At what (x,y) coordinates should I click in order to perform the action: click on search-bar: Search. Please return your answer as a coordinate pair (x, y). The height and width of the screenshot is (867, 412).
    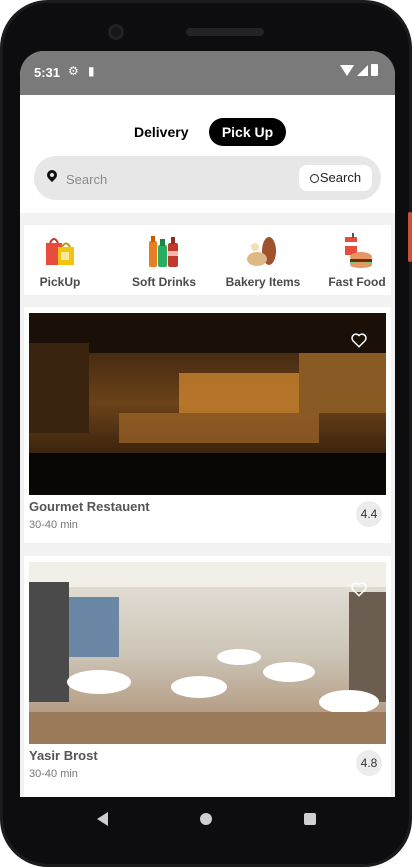
    Looking at the image, I should click on (207, 178).